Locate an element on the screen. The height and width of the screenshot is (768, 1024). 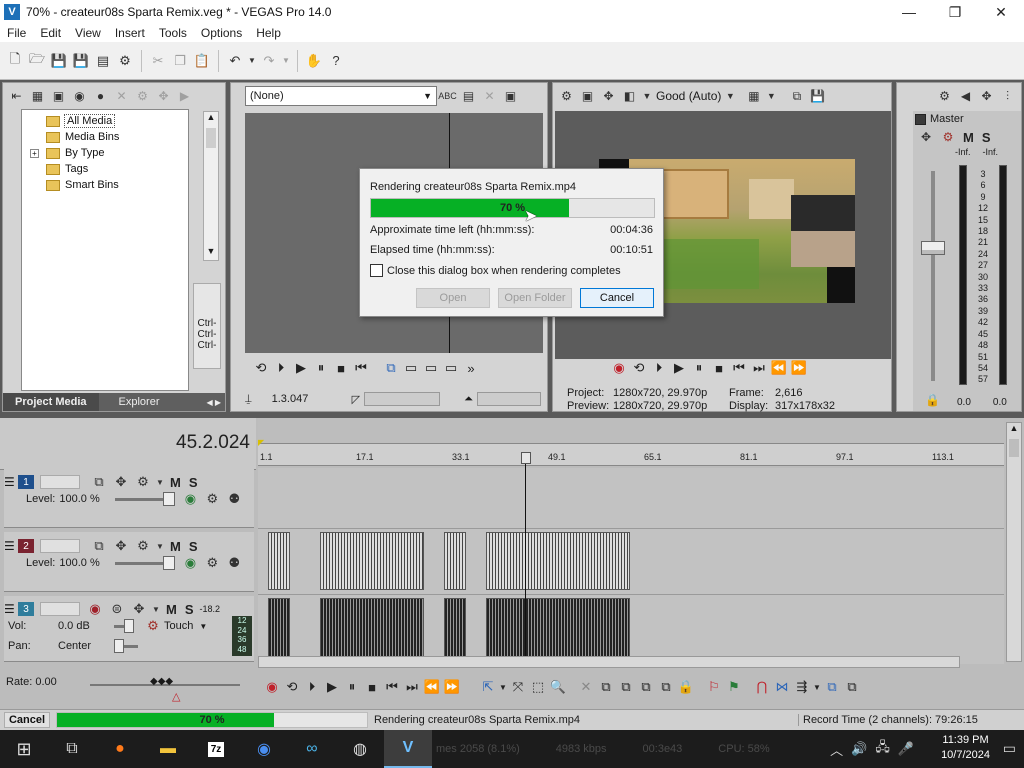
level-slider is located at coordinates (145, 562).